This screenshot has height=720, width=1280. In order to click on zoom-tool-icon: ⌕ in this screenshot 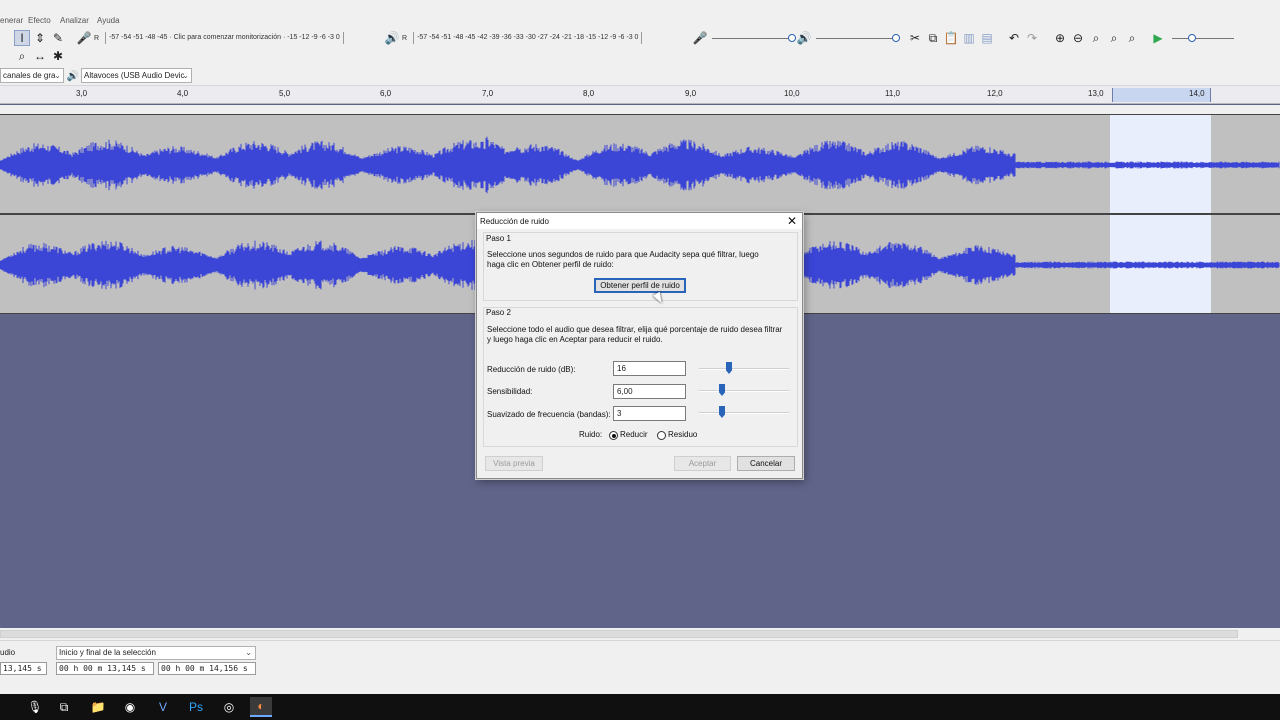, I will do `click(22, 56)`.